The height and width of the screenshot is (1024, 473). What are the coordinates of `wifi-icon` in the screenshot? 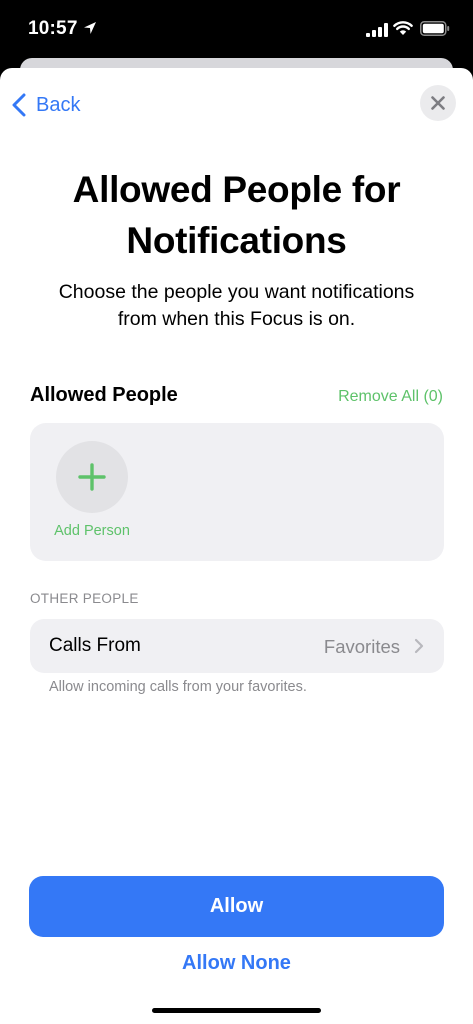 It's located at (403, 28).